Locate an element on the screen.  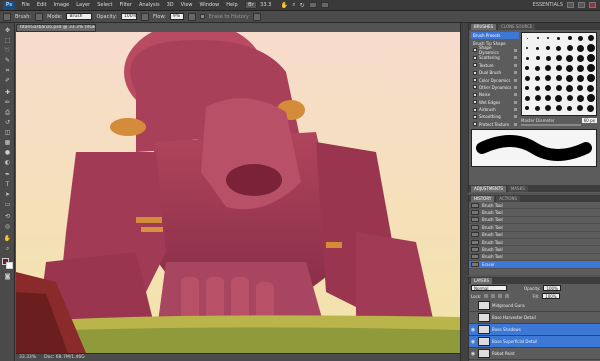
menu-filter: Filter is located at coordinates (125, 5).